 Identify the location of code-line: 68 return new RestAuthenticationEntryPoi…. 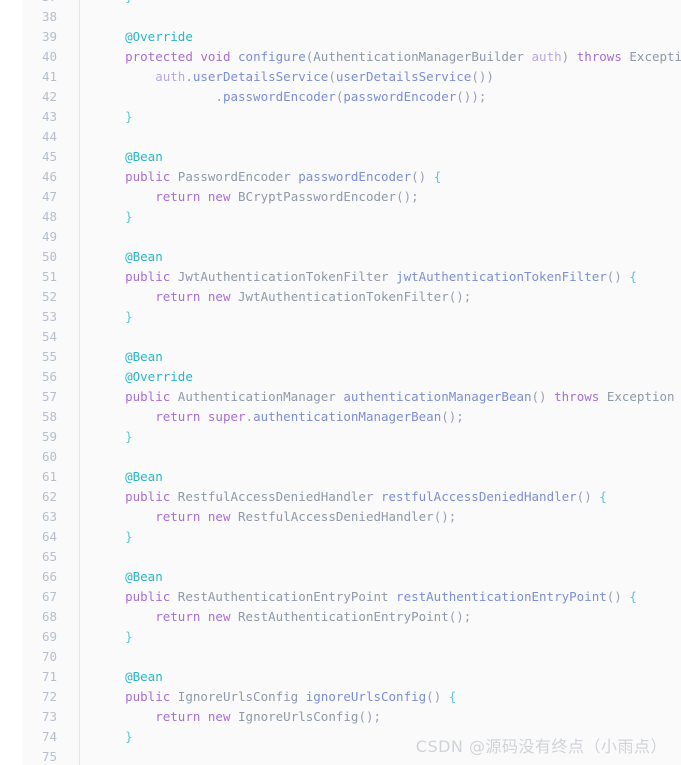
(351, 617).